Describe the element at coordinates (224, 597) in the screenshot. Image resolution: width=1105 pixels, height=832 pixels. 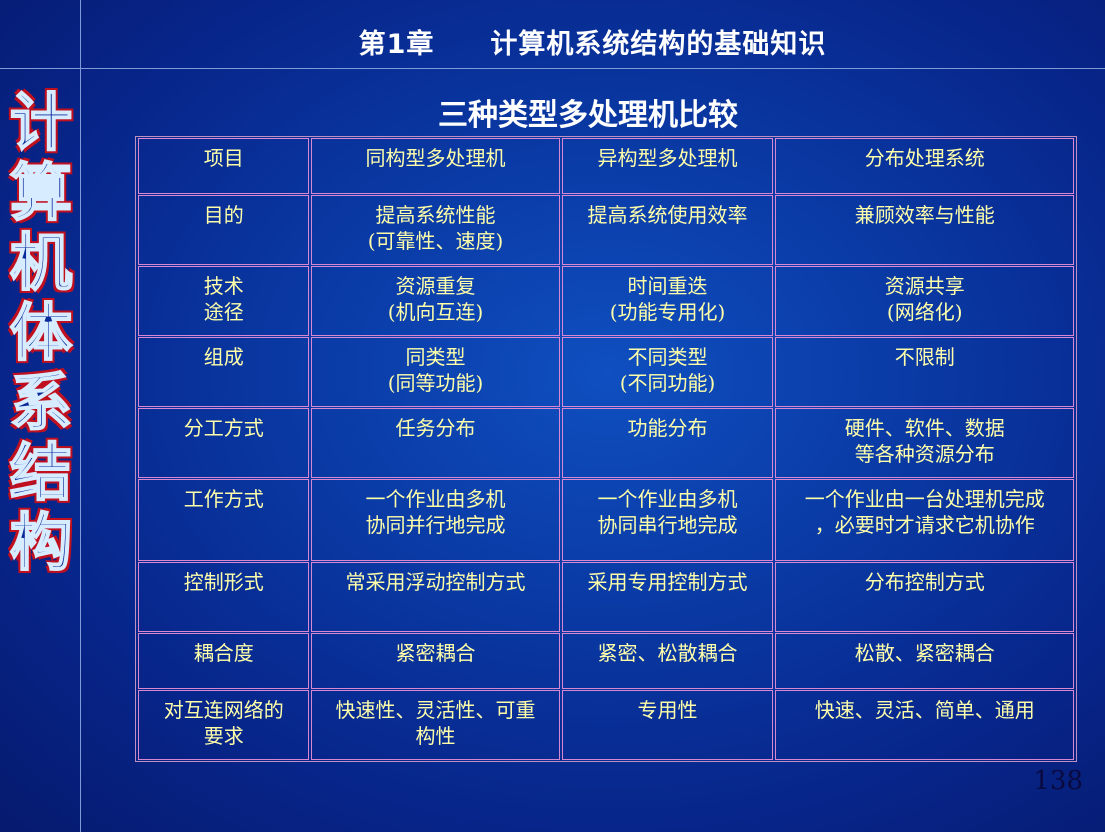
I see `table-cell: 控制形式` at that location.